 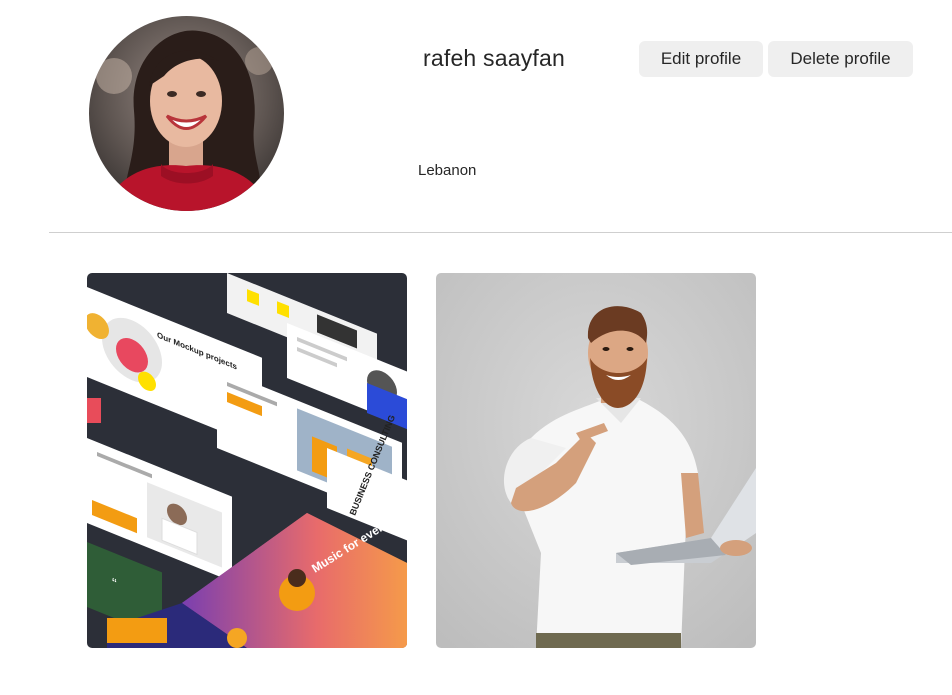 I want to click on profile-username: rafeh saayfan, so click(x=494, y=58).